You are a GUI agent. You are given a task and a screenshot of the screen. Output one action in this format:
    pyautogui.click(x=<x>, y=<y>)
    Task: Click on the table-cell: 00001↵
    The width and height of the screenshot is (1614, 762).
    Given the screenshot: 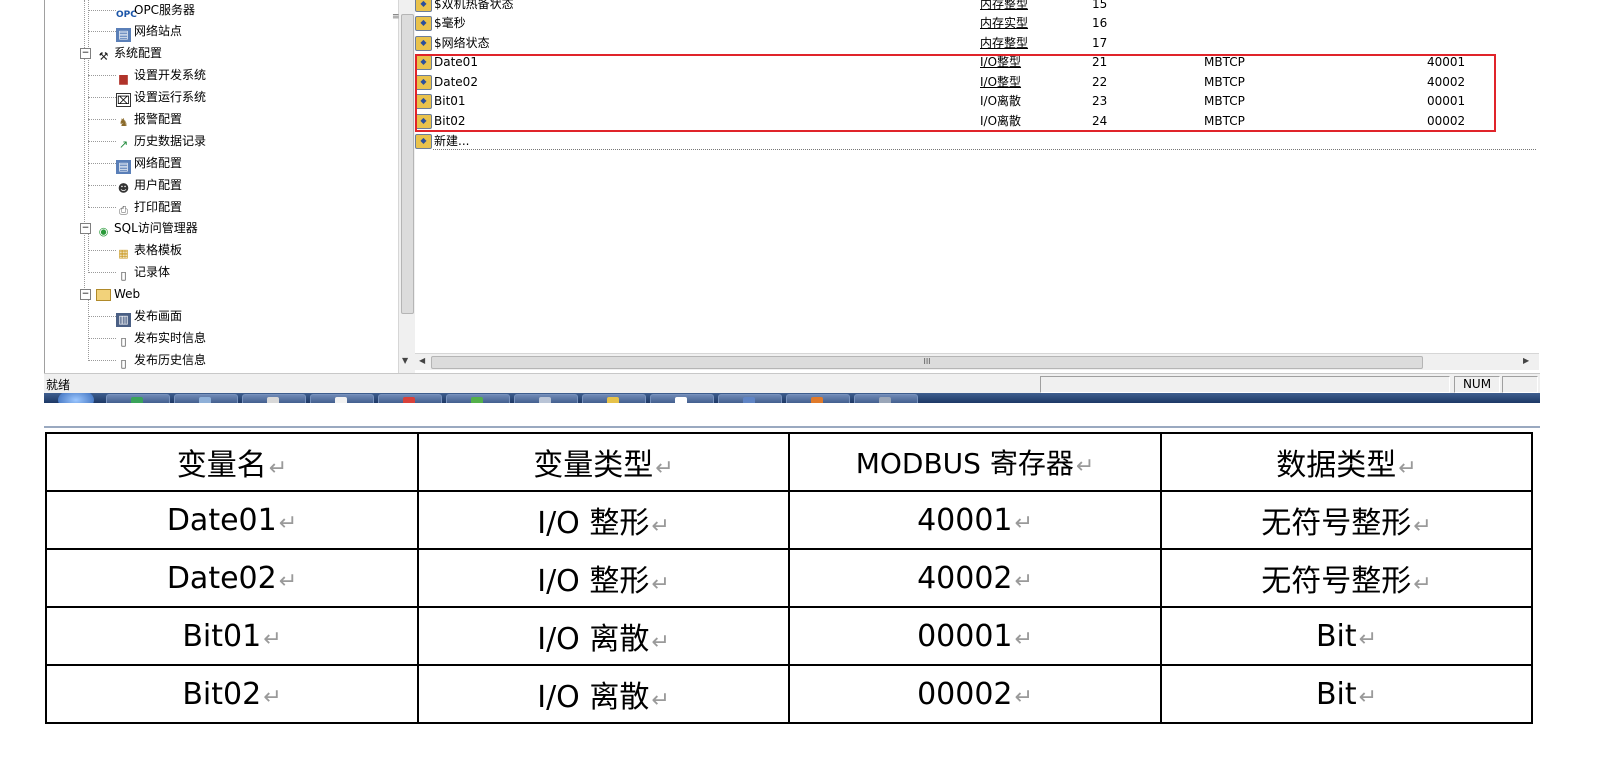 What is the action you would take?
    pyautogui.click(x=975, y=636)
    